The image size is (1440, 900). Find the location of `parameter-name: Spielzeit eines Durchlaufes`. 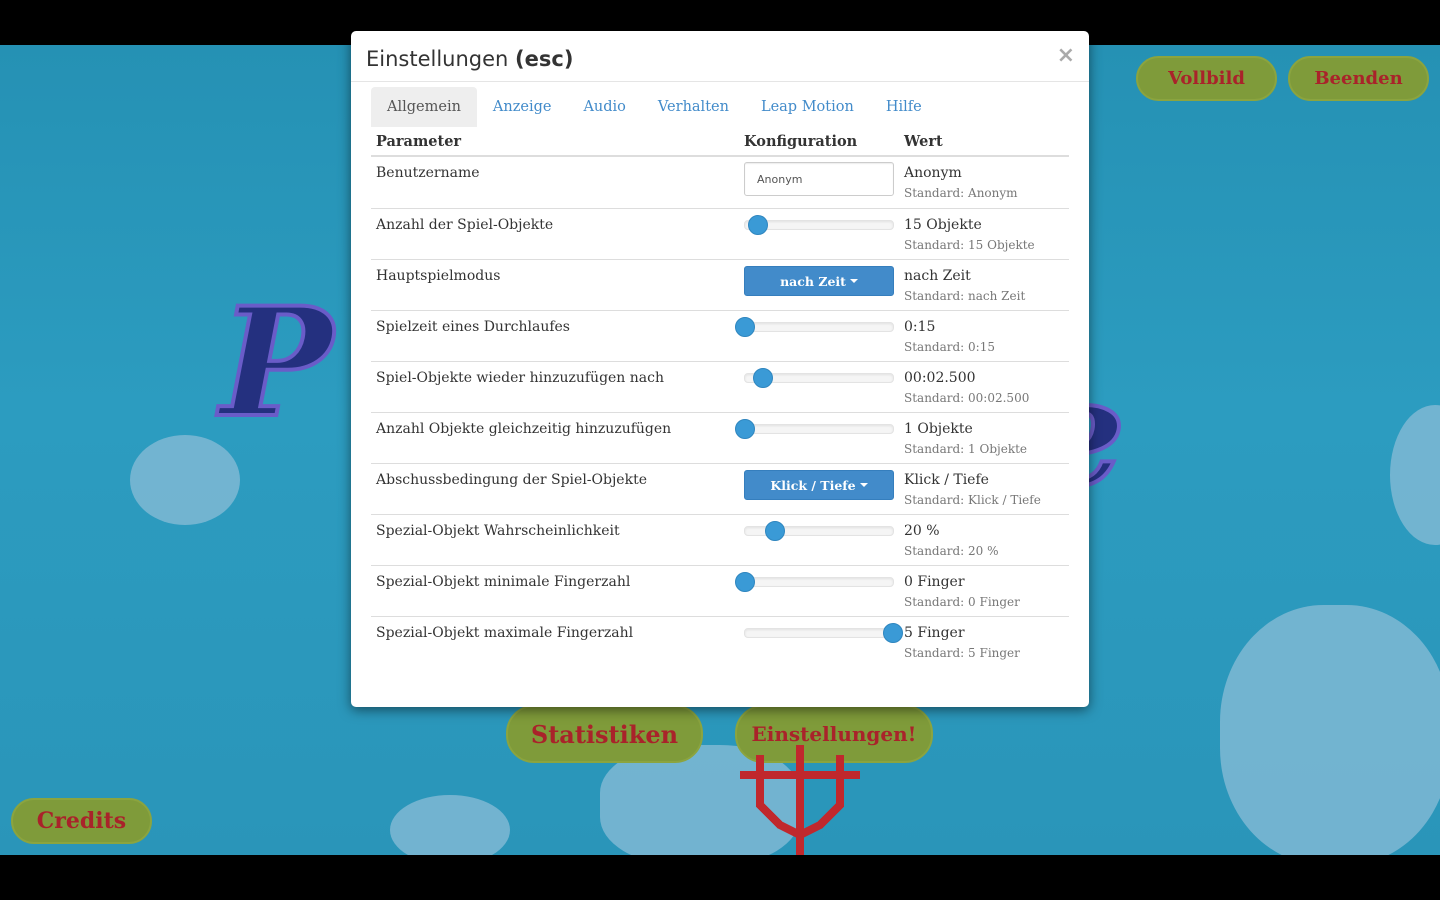

parameter-name: Spielzeit eines Durchlaufes is located at coordinates (473, 327).